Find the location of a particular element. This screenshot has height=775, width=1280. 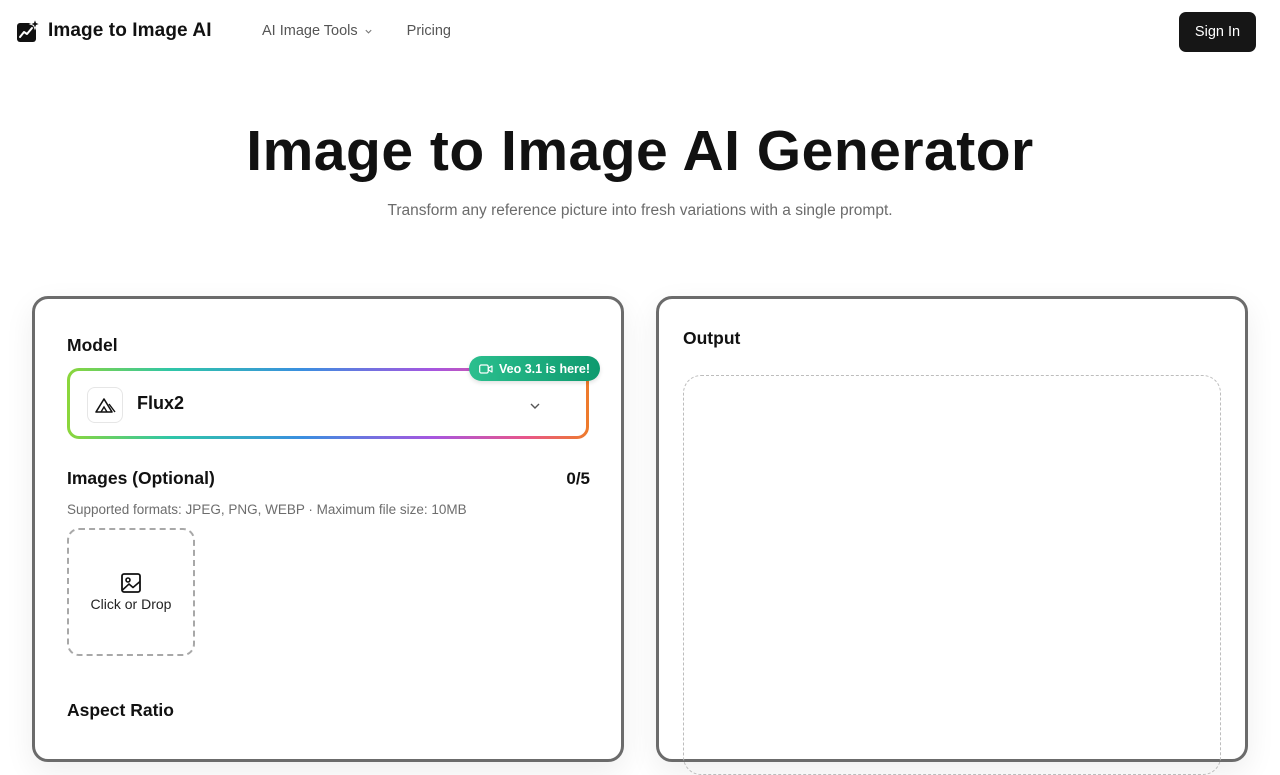

nav-label: AI Image Tools is located at coordinates (310, 31).